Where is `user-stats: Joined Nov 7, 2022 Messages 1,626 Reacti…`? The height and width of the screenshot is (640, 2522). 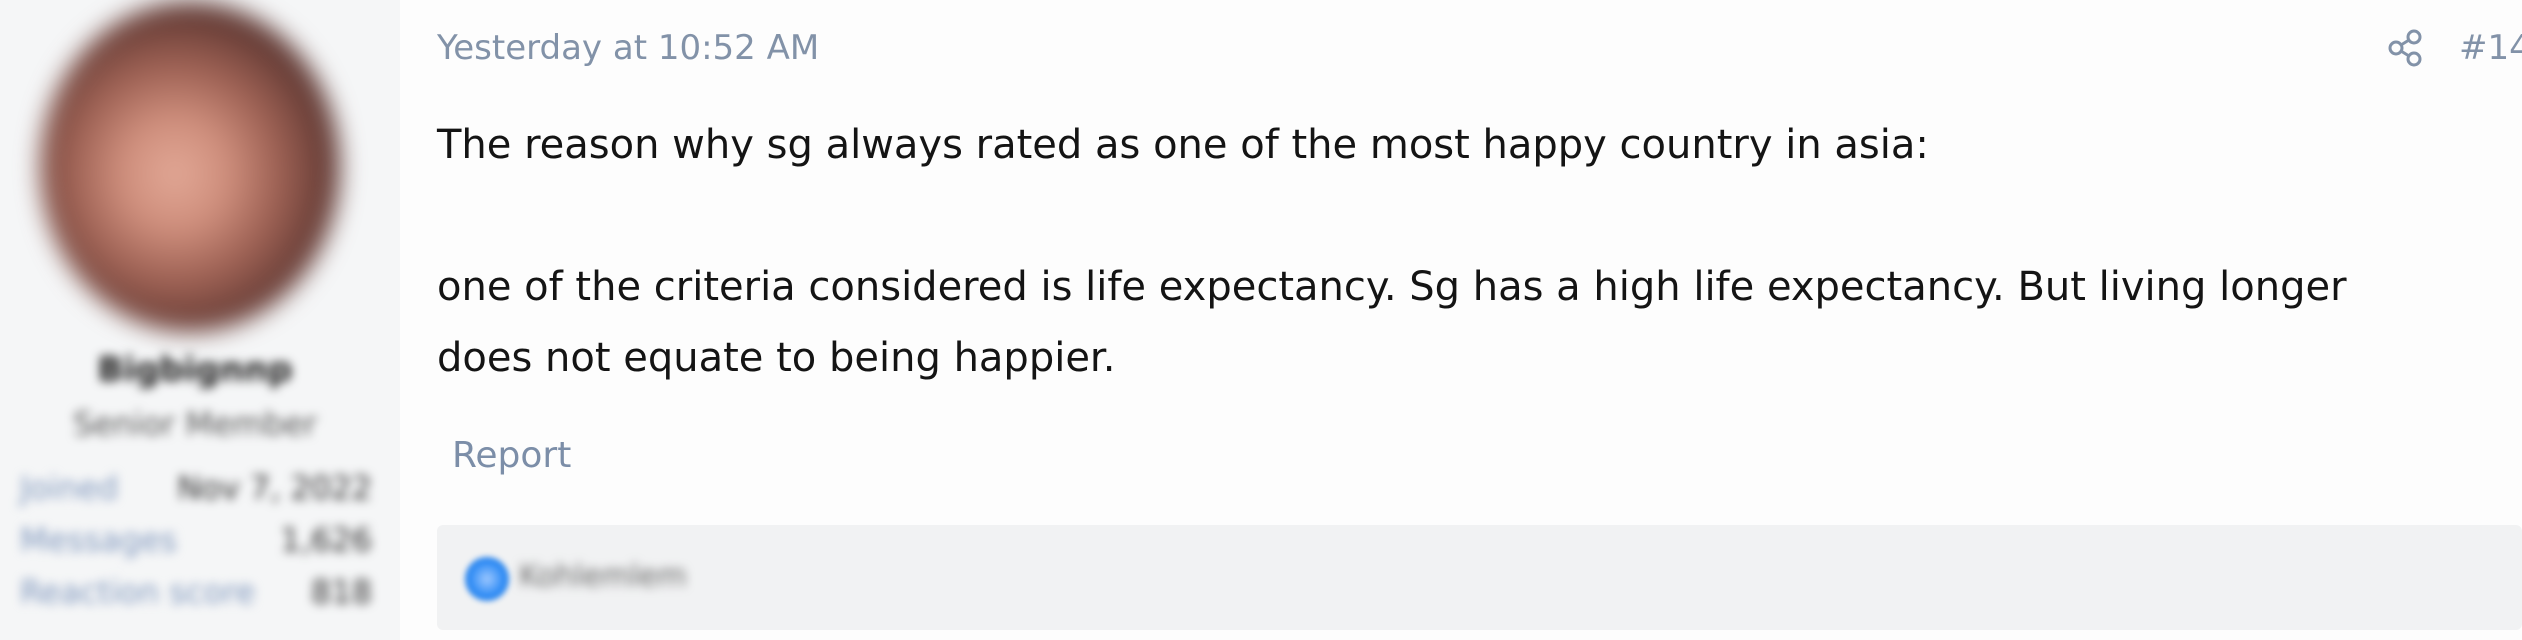 user-stats: Joined Nov 7, 2022 Messages 1,626 Reacti… is located at coordinates (196, 540).